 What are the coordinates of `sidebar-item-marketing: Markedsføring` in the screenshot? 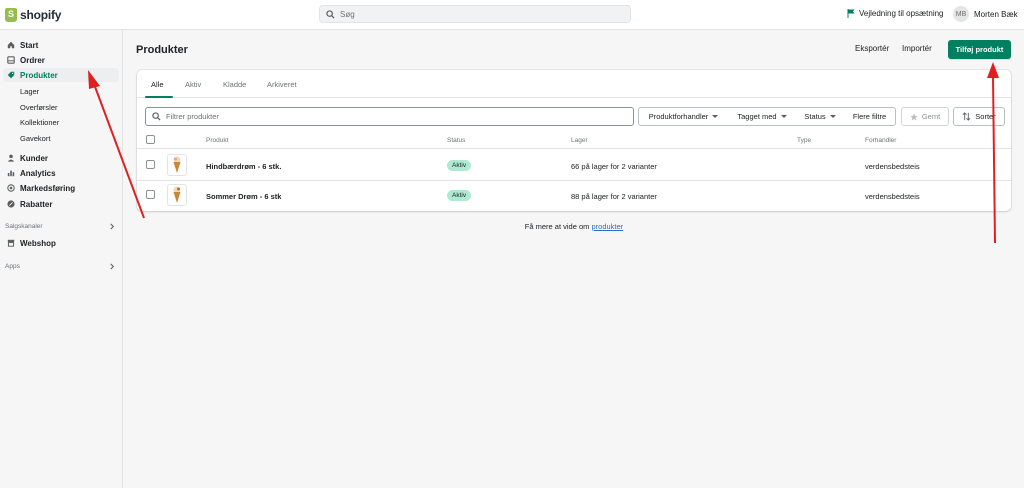 It's located at (61, 188).